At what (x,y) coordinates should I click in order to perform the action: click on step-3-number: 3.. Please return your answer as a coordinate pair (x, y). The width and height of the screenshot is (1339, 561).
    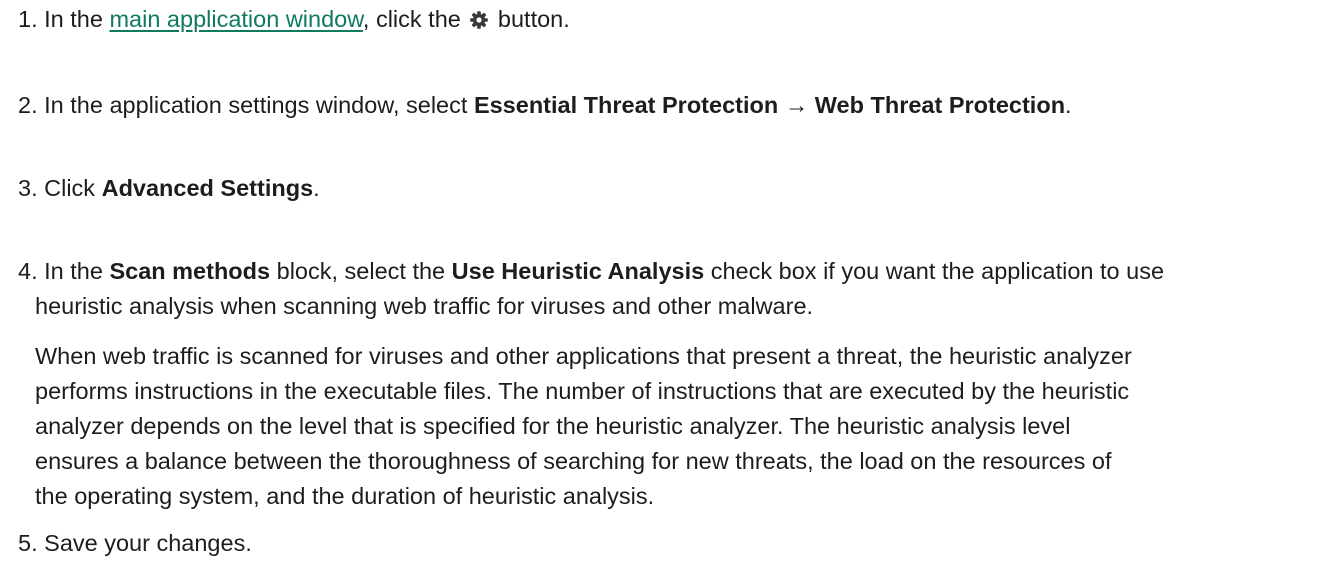
    Looking at the image, I should click on (28, 188).